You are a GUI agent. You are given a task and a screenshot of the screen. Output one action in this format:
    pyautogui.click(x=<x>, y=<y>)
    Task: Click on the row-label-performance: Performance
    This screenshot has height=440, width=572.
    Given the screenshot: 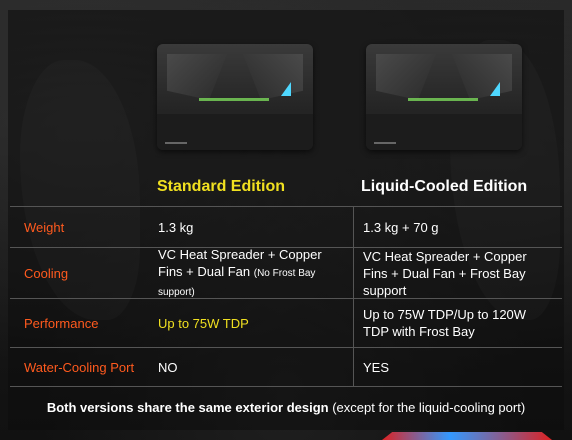 What is the action you would take?
    pyautogui.click(x=61, y=323)
    